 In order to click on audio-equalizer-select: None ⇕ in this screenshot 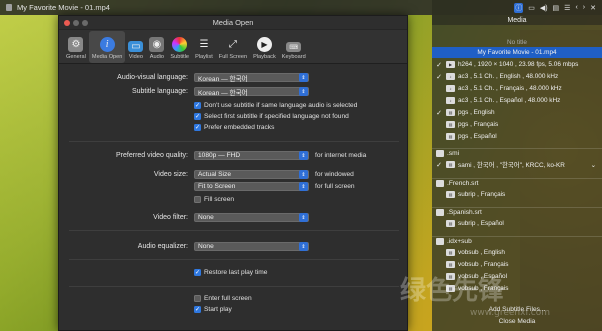, I will do `click(251, 246)`.